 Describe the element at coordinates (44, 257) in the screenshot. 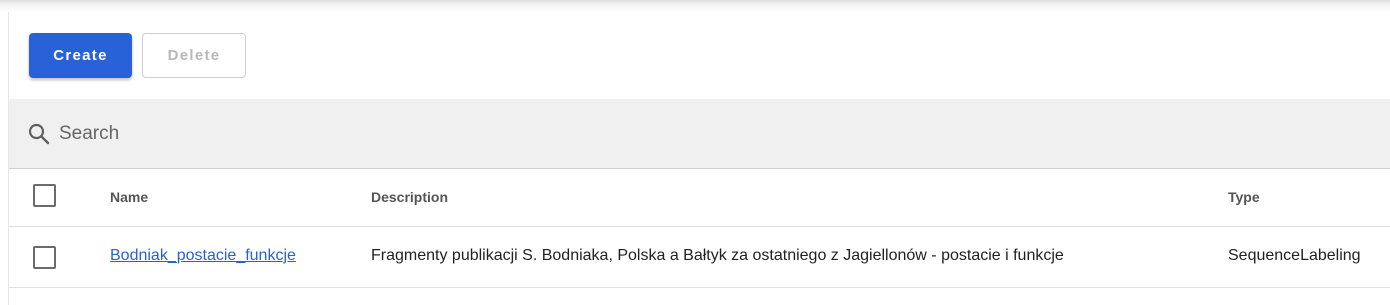

I see `row-checkbox` at that location.